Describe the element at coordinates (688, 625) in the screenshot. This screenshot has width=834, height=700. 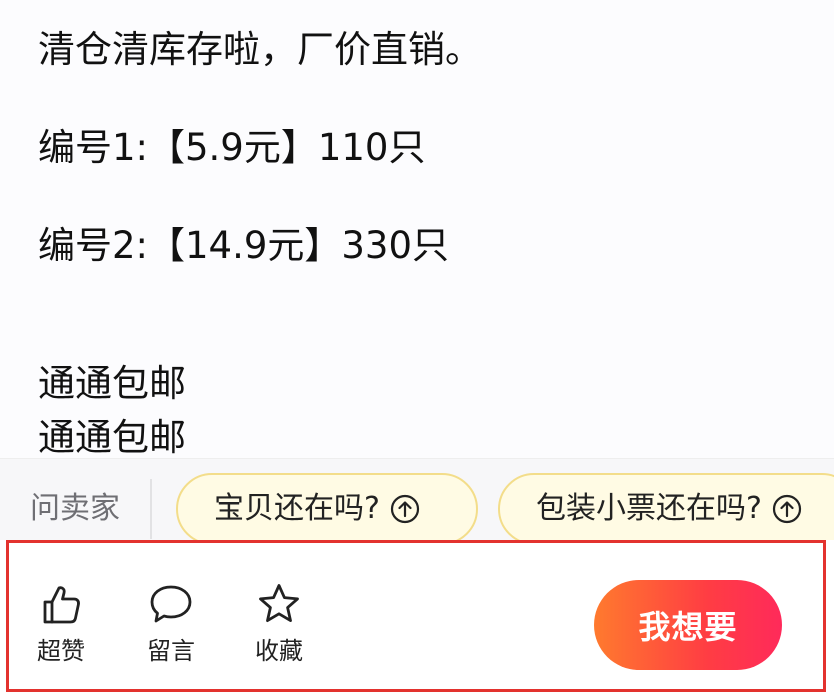
I see `want-button: 我想要` at that location.